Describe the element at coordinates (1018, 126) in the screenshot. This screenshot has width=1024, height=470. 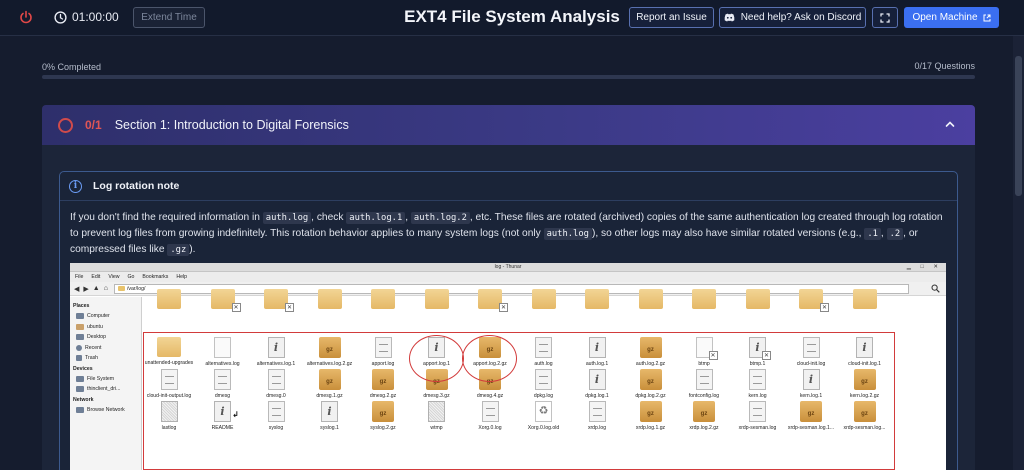
I see `scrollbar-thumb` at that location.